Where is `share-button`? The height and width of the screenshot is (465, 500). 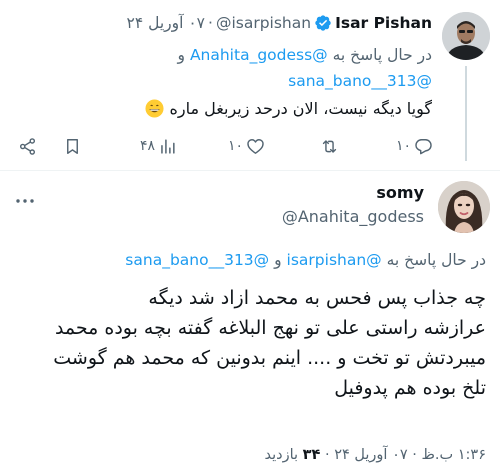 share-button is located at coordinates (27, 146).